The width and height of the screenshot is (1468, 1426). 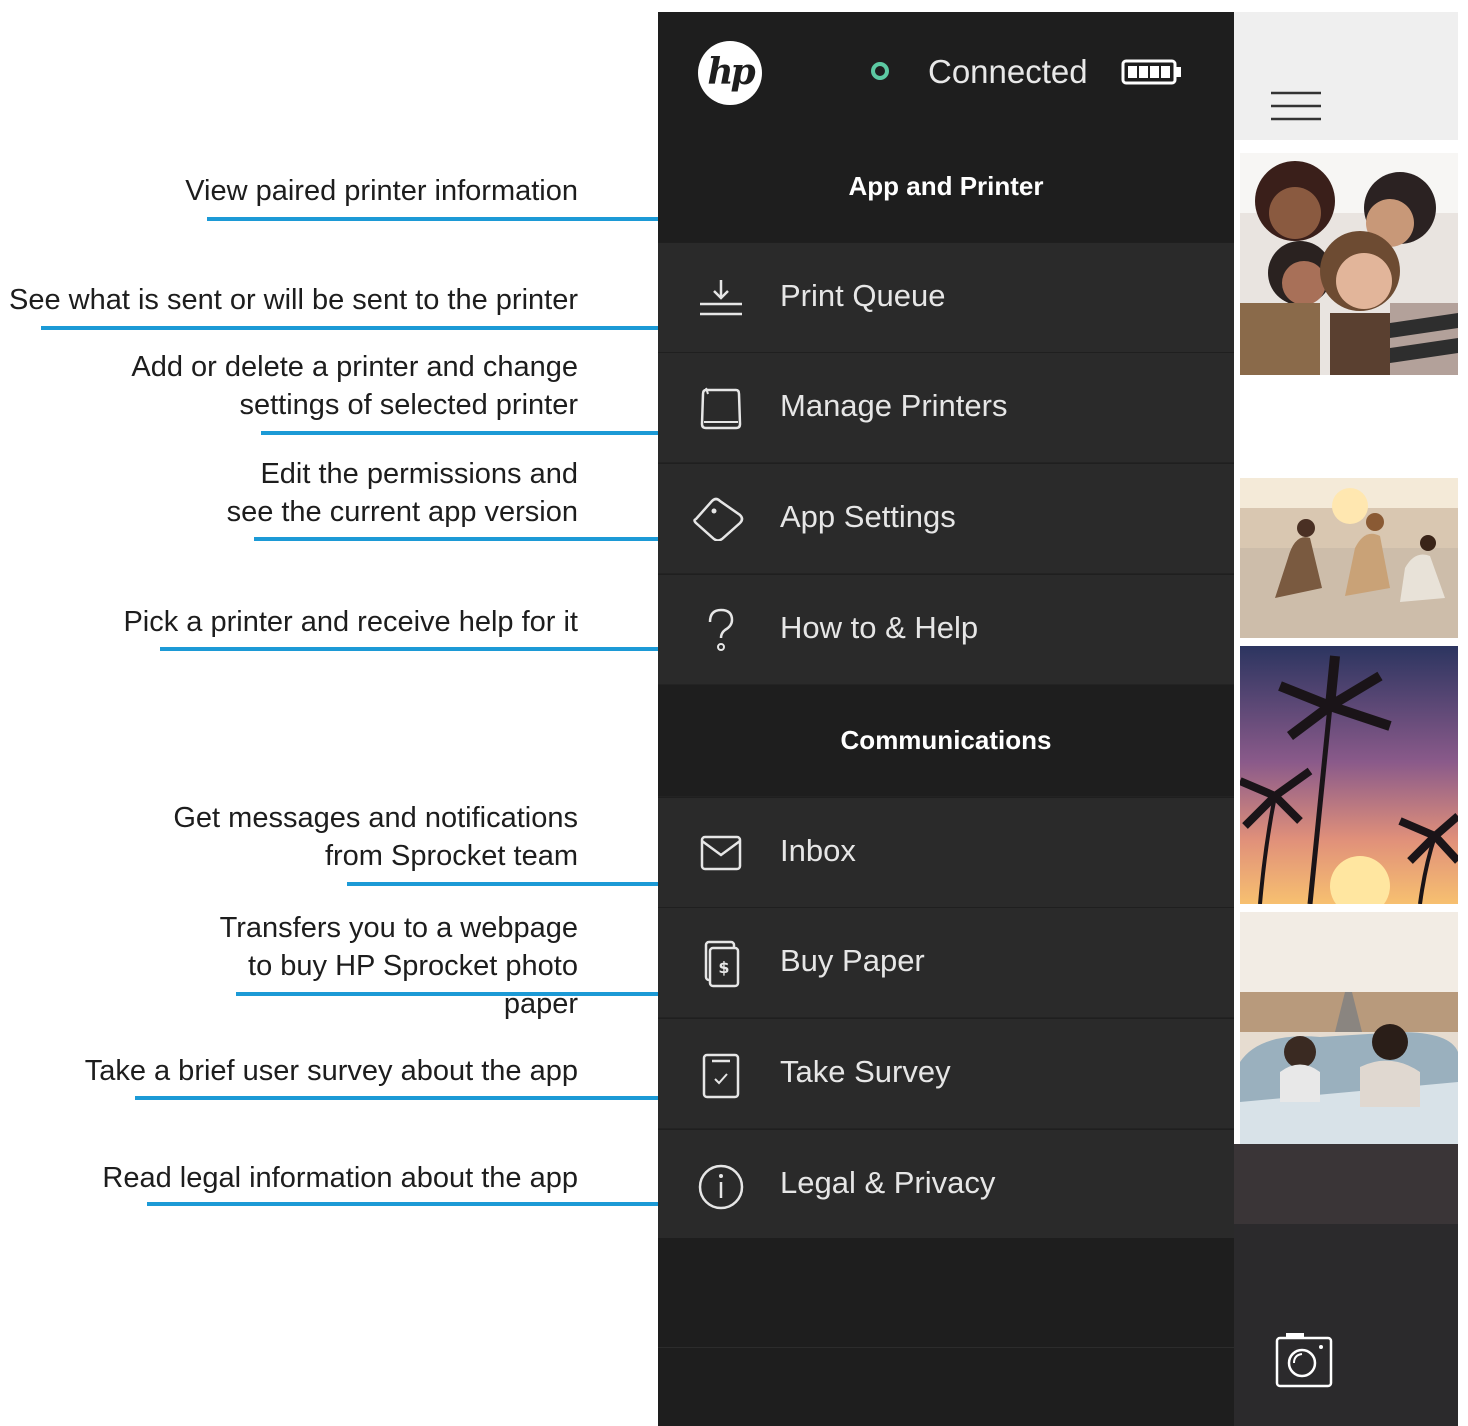 What do you see at coordinates (946, 740) in the screenshot?
I see `section-communications: Communications` at bounding box center [946, 740].